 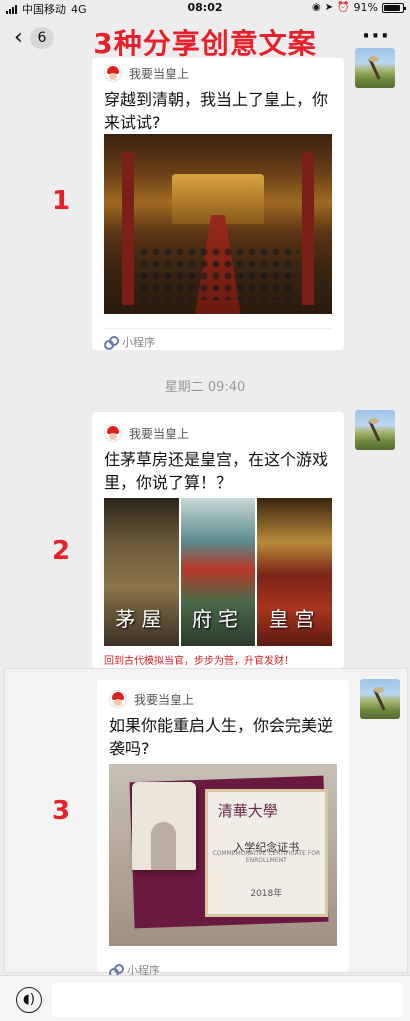 I want to click on card-title: 穿越到清朝，我当上了皇上，你来试试?, so click(x=216, y=111).